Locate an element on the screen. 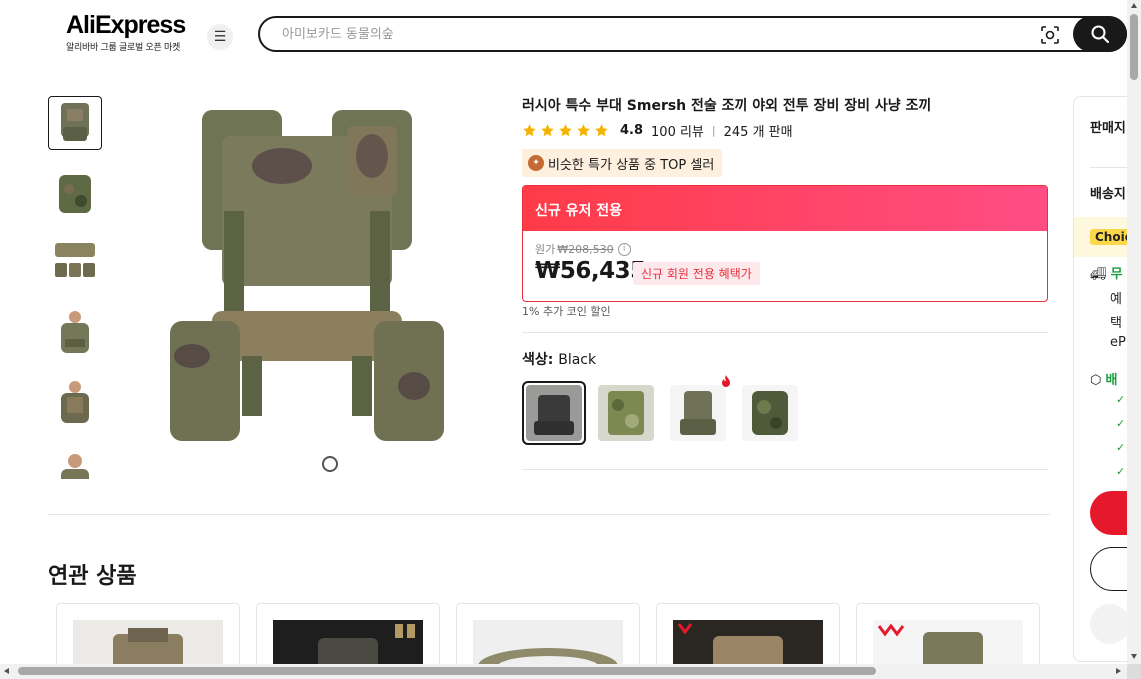 The height and width of the screenshot is (679, 1141). rating-row: 4.8 100 리뷰 | 245 개 판매 is located at coordinates (657, 130).